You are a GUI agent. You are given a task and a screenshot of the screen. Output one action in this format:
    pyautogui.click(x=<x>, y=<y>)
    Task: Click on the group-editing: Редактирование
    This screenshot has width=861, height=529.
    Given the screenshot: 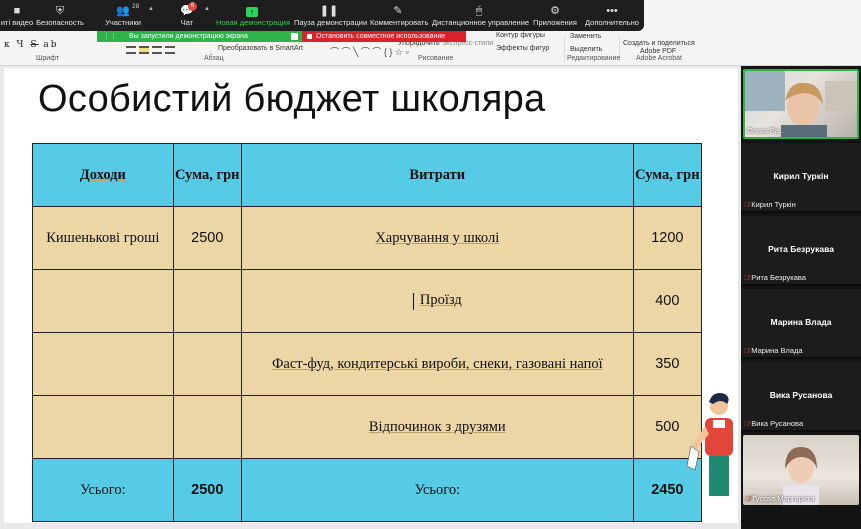 What is the action you would take?
    pyautogui.click(x=594, y=58)
    